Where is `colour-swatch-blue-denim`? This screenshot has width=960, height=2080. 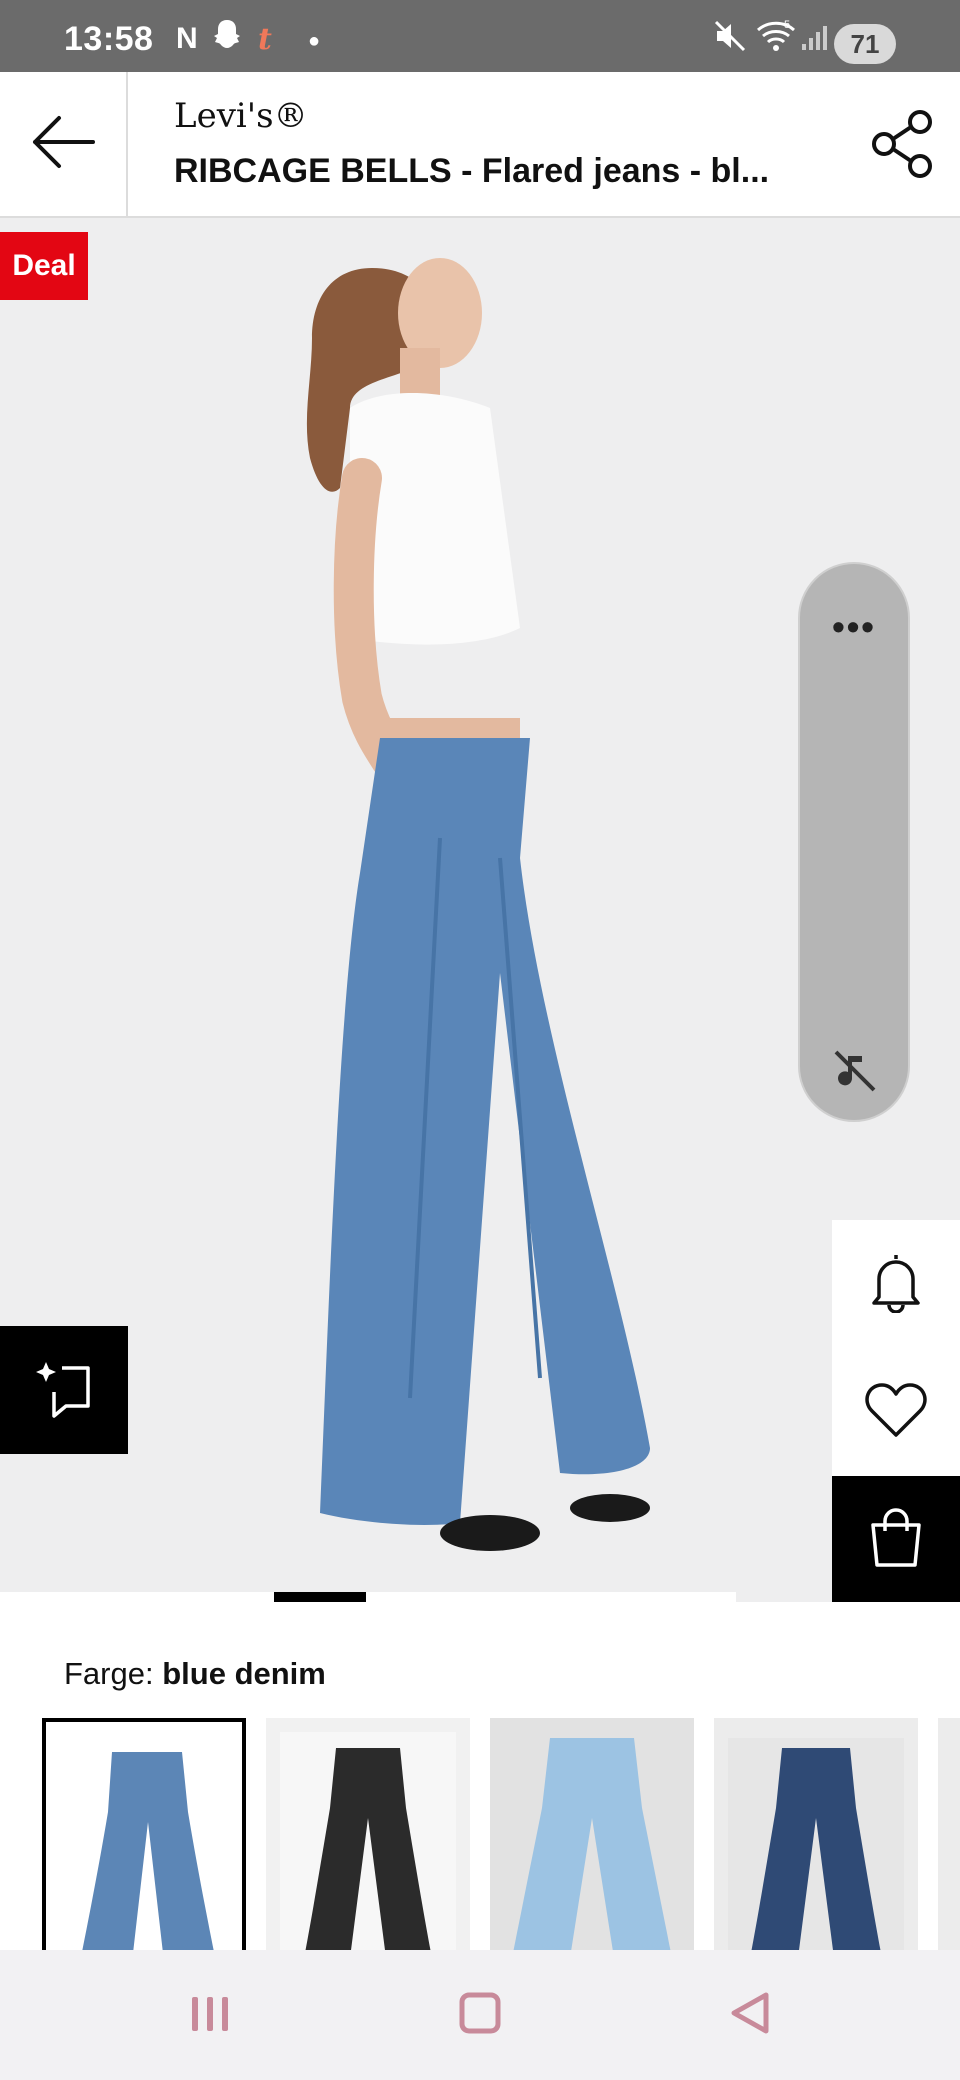 colour-swatch-blue-denim is located at coordinates (144, 1834).